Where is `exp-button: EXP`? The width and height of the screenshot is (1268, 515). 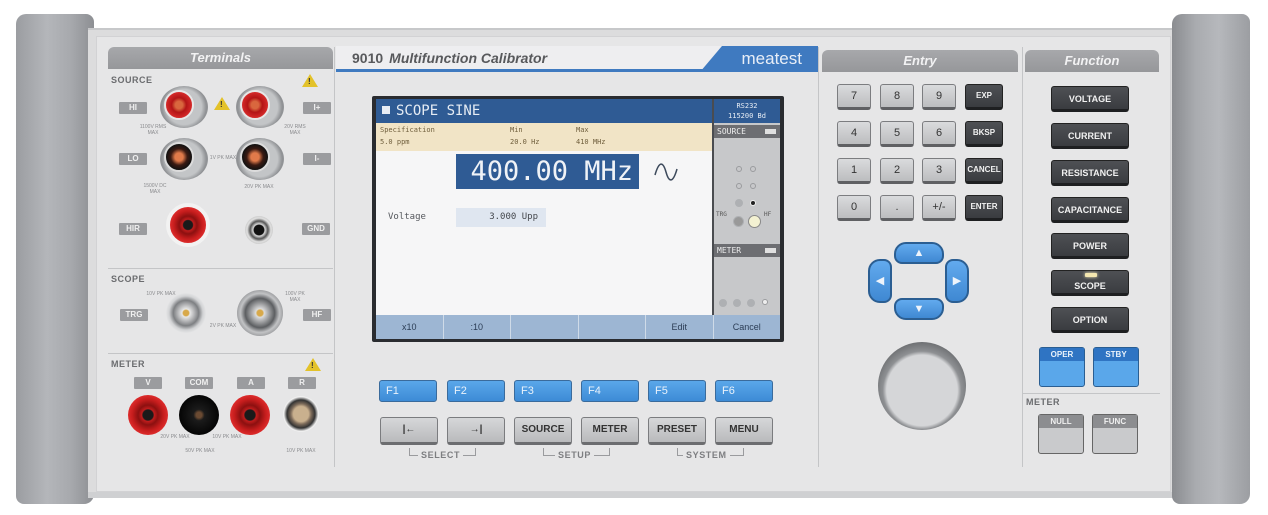
exp-button: EXP is located at coordinates (984, 97).